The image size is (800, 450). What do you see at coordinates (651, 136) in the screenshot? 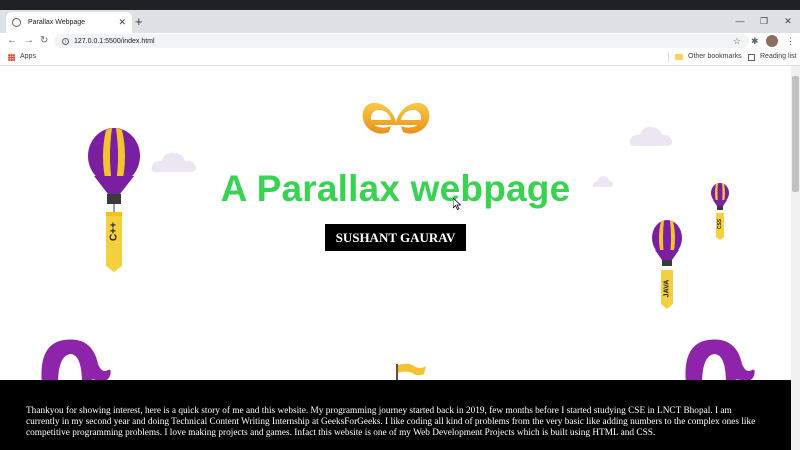
I see `cloud-image` at bounding box center [651, 136].